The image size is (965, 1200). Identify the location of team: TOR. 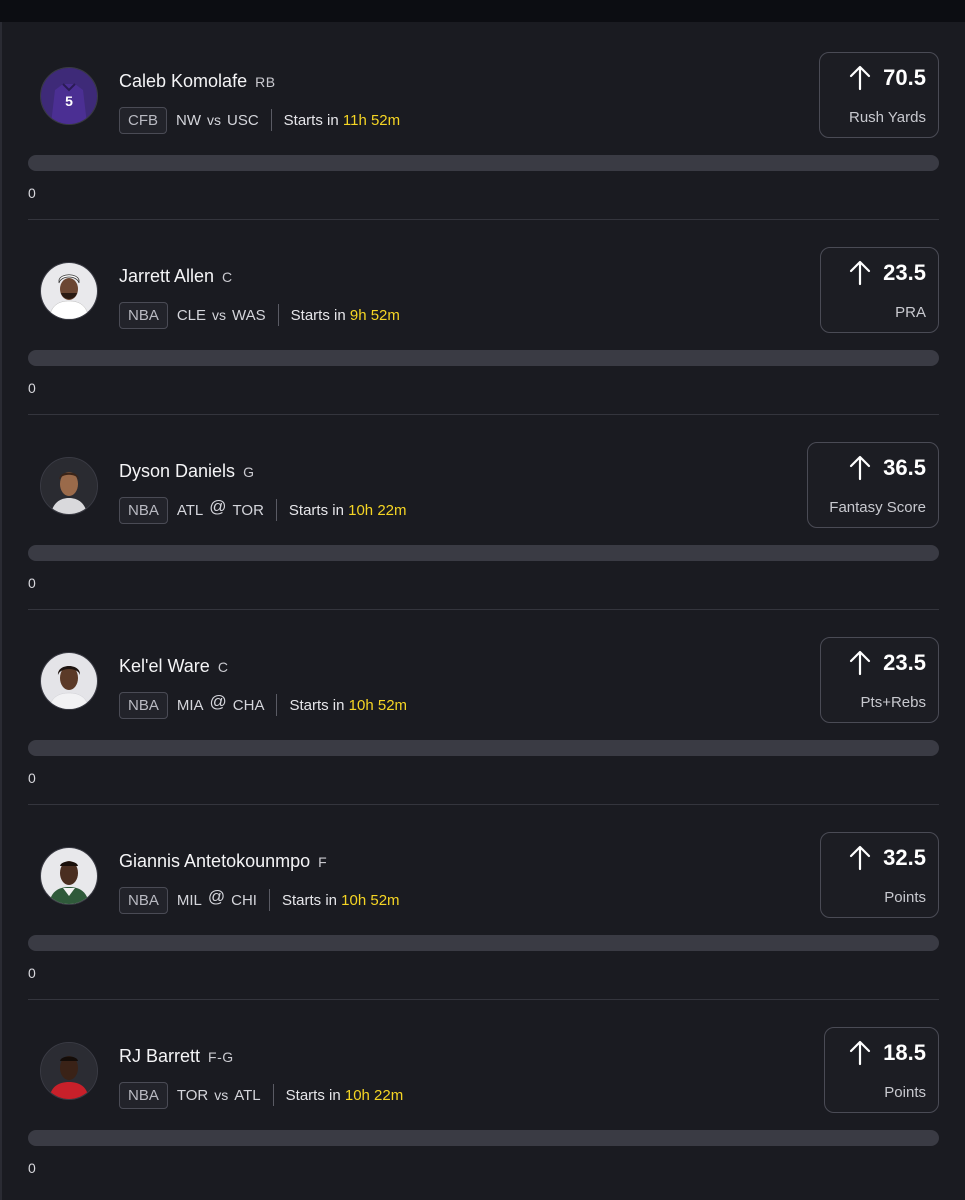
(192, 1095).